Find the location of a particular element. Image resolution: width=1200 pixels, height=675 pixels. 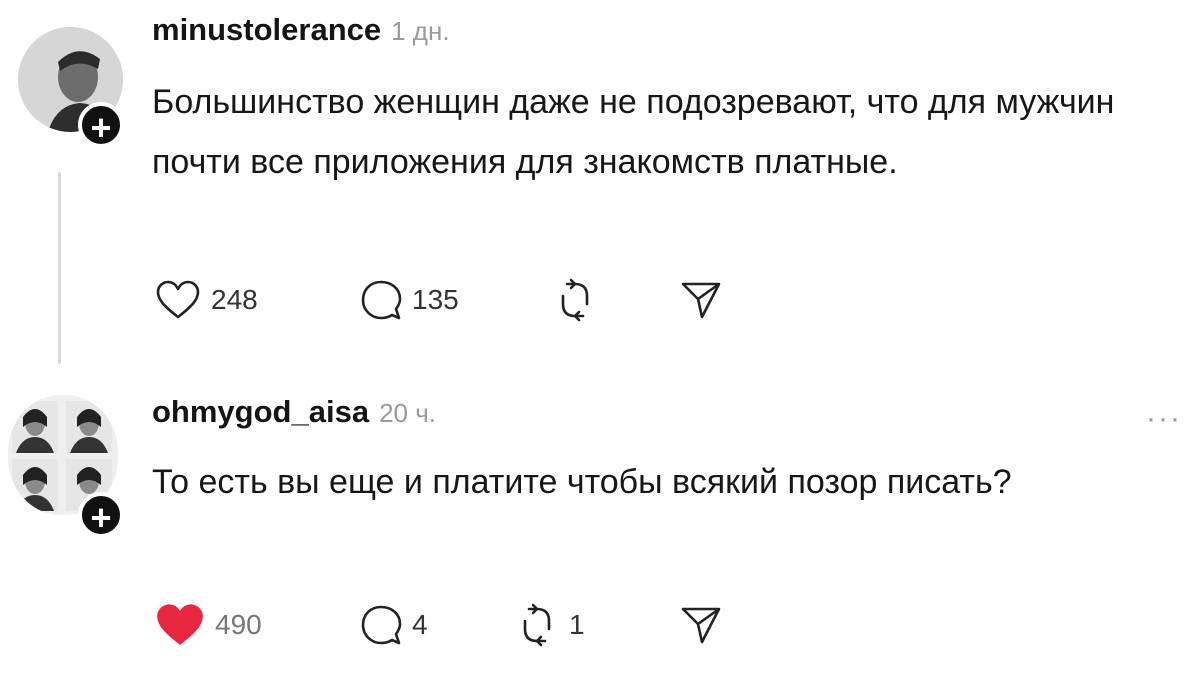

heart-icon is located at coordinates (178, 299).